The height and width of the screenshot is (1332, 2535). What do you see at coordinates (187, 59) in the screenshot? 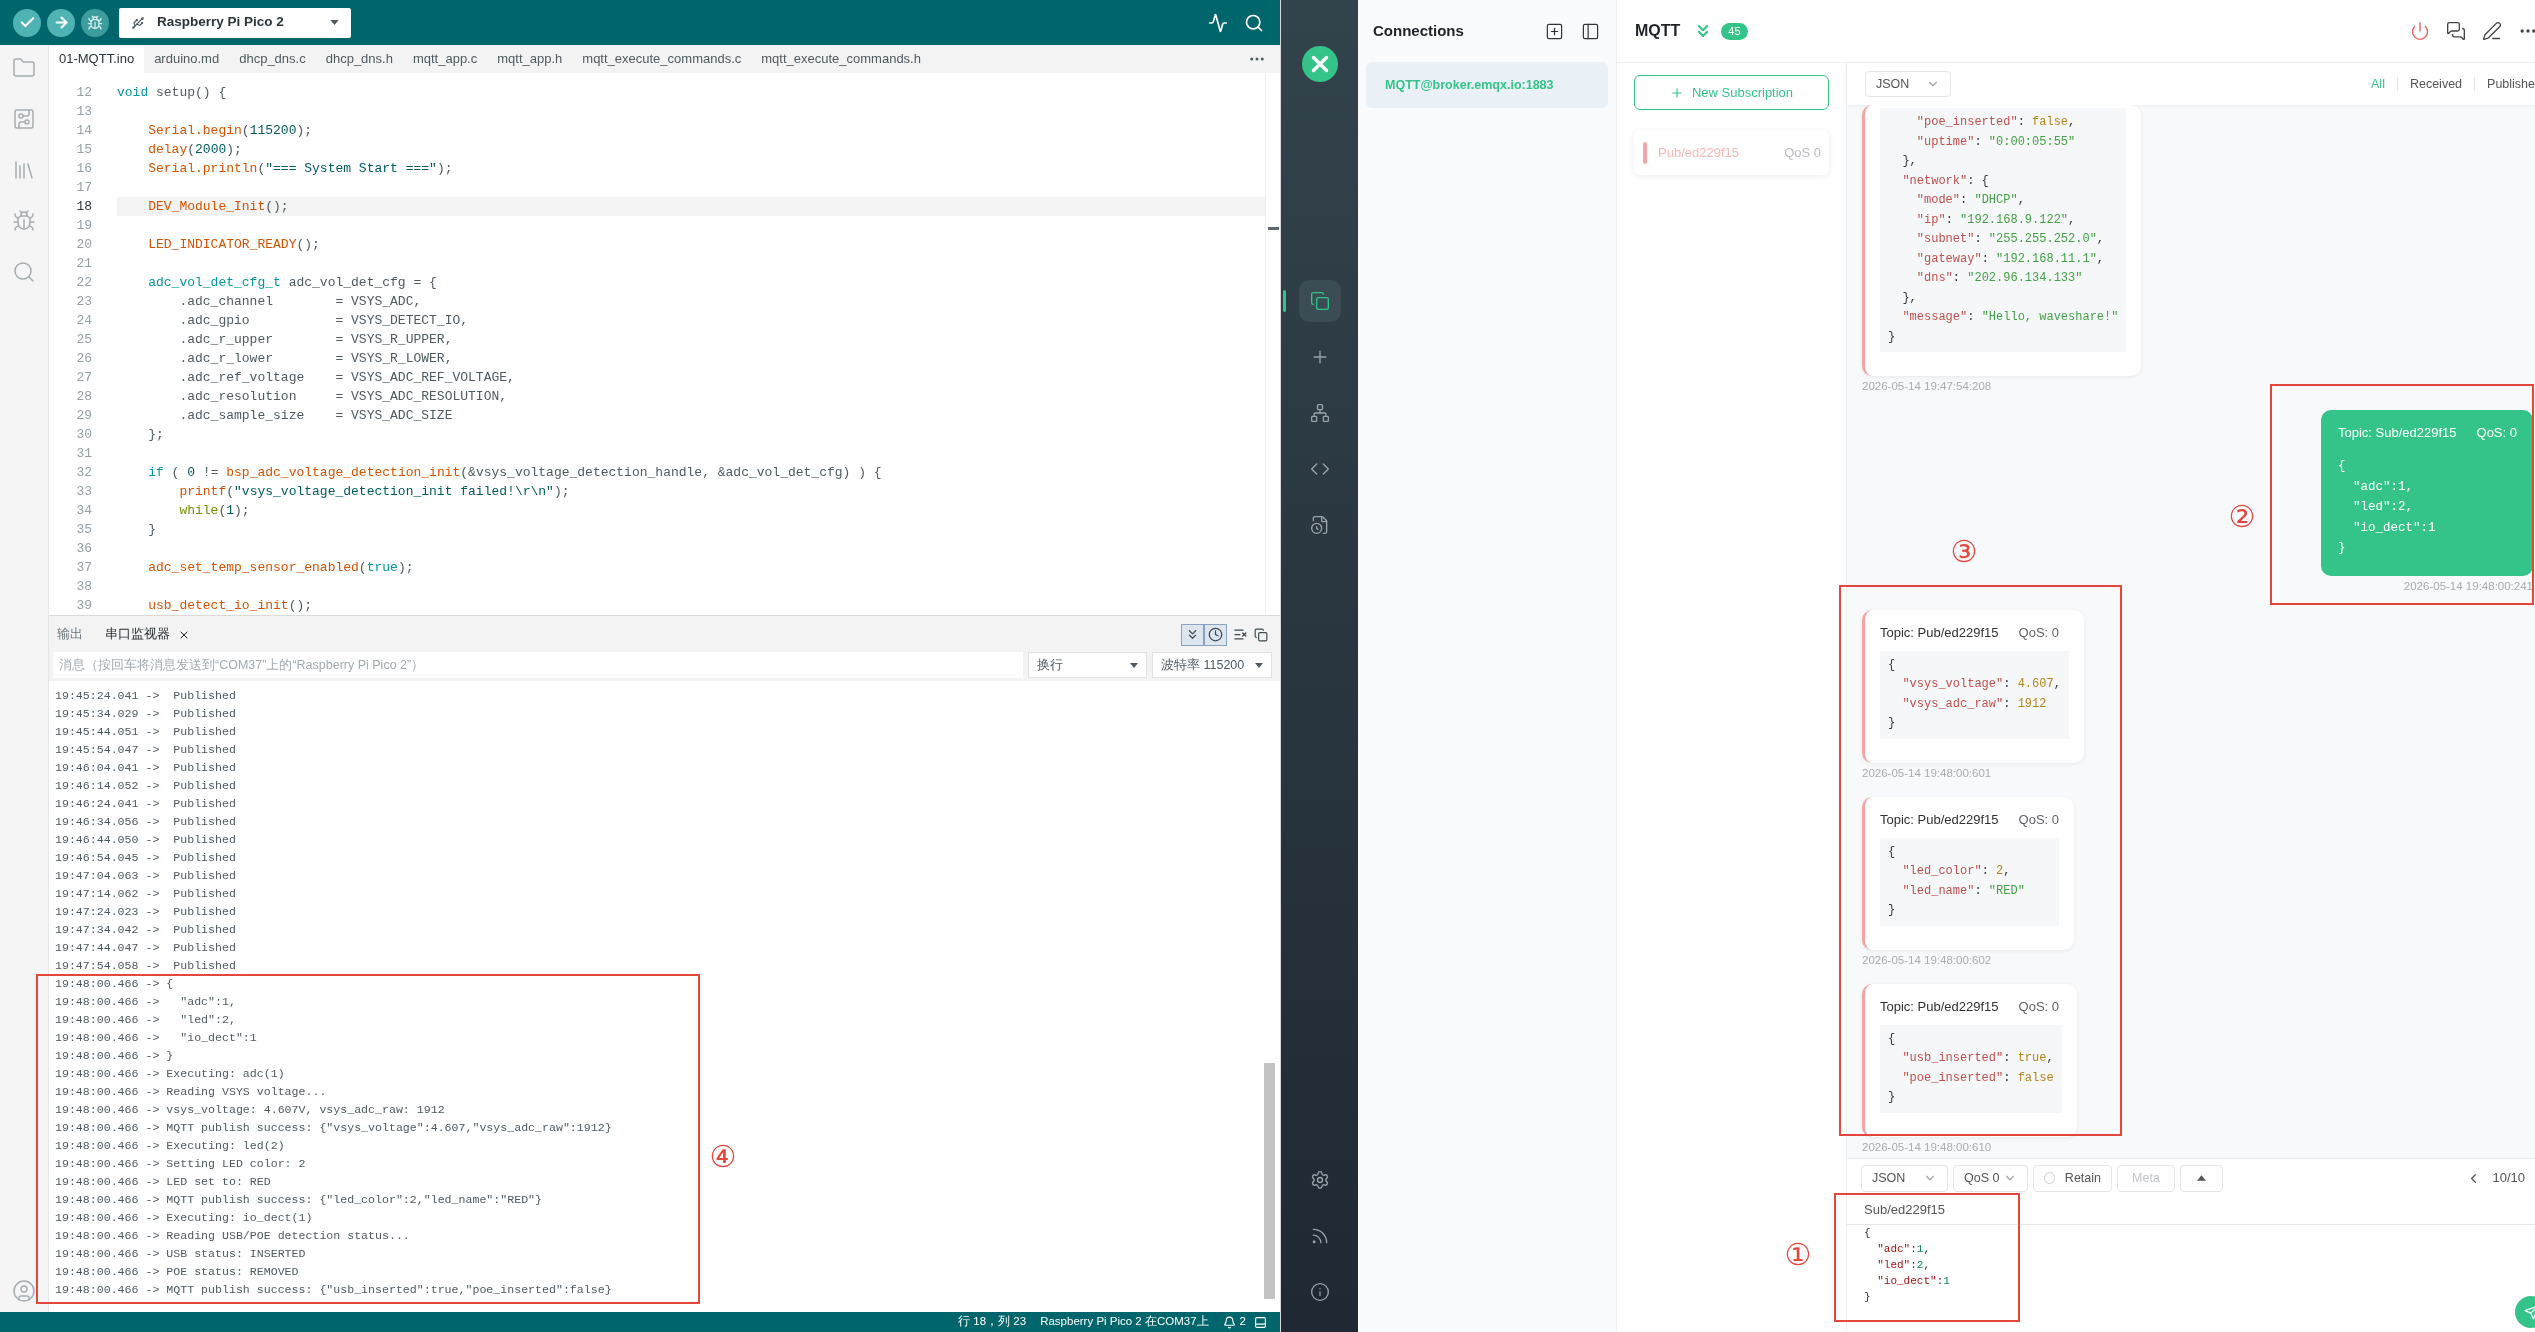
I see `file-tab: arduino.md` at bounding box center [187, 59].